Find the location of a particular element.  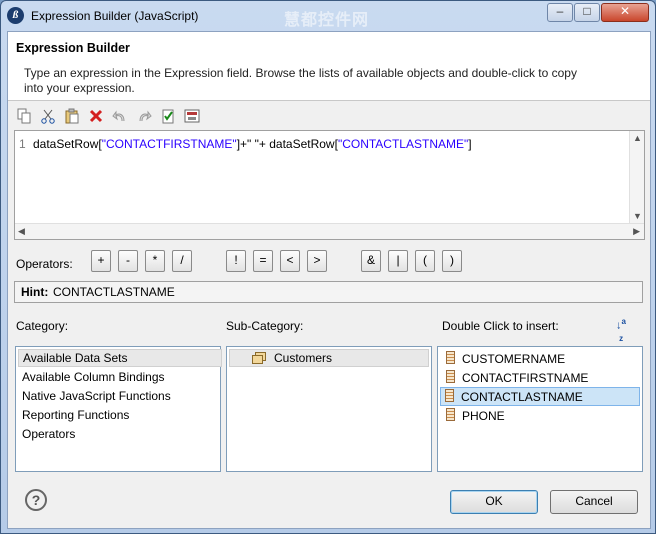

operator-minus-button: - is located at coordinates (128, 261).